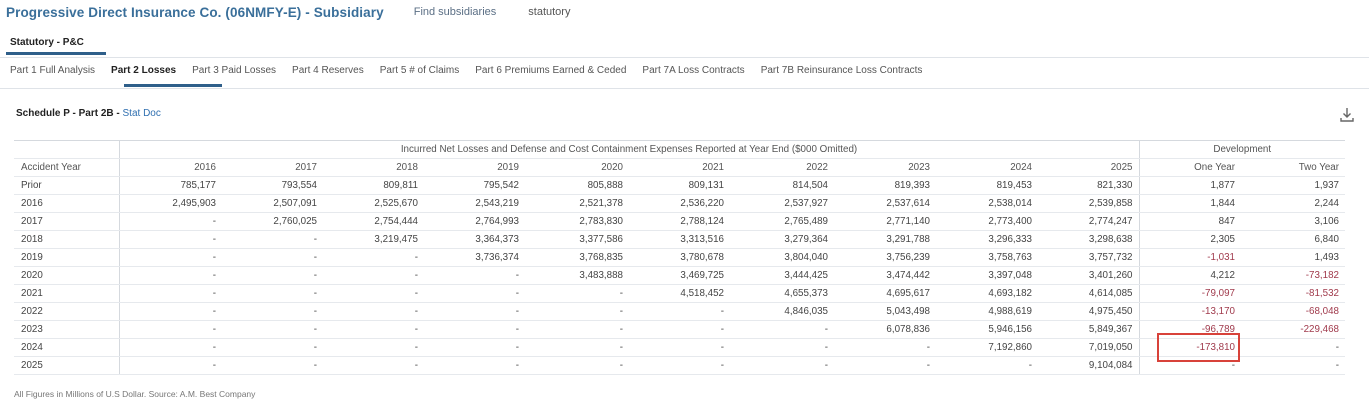 Image resolution: width=1369 pixels, height=411 pixels. I want to click on value-cell: 3,756,239, so click(885, 257).